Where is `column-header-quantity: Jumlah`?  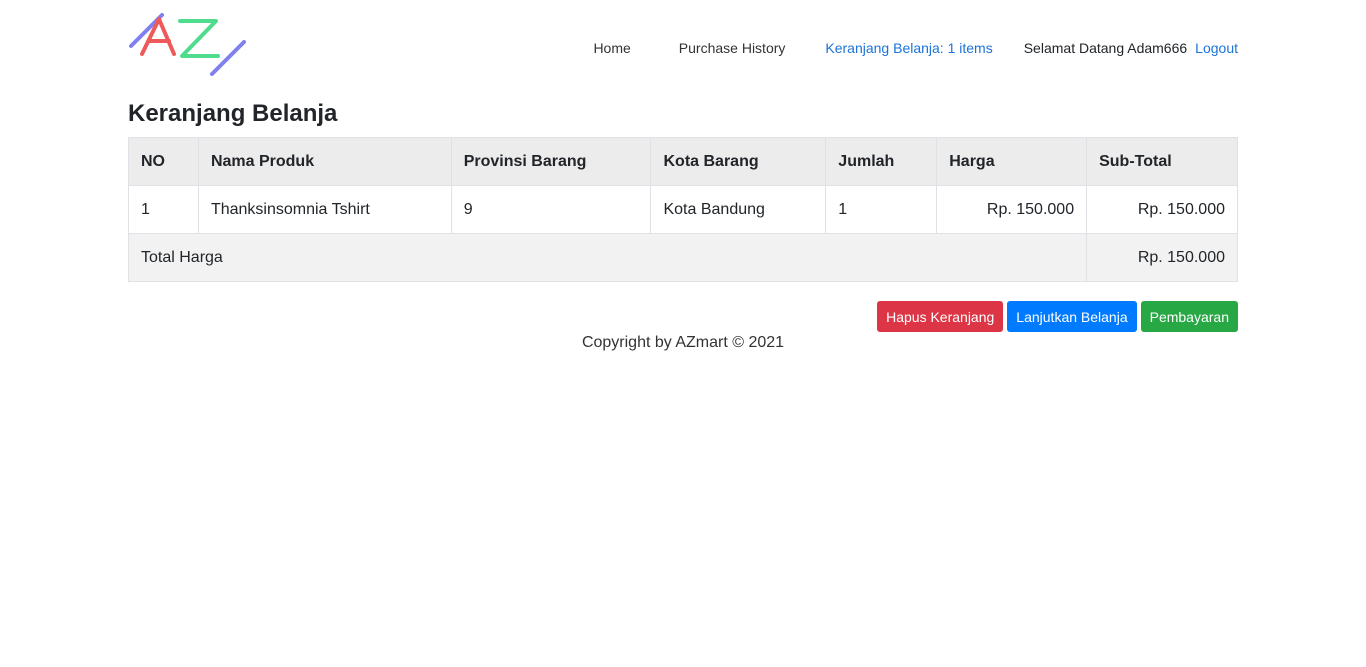 column-header-quantity: Jumlah is located at coordinates (881, 161).